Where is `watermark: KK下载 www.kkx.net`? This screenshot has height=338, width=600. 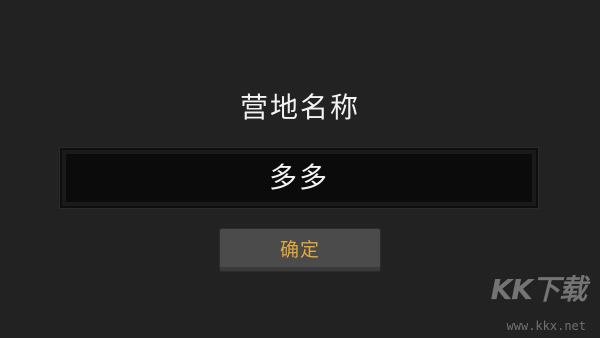
watermark: KK下载 www.kkx.net is located at coordinates (530, 302).